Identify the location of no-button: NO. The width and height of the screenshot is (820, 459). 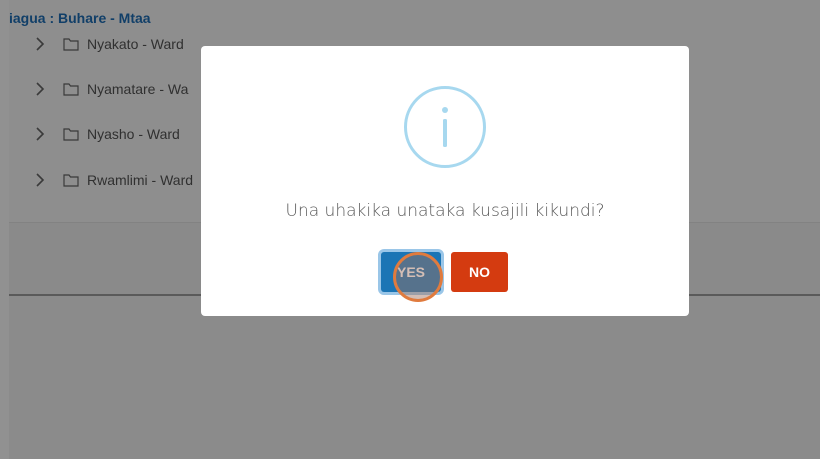
(479, 272).